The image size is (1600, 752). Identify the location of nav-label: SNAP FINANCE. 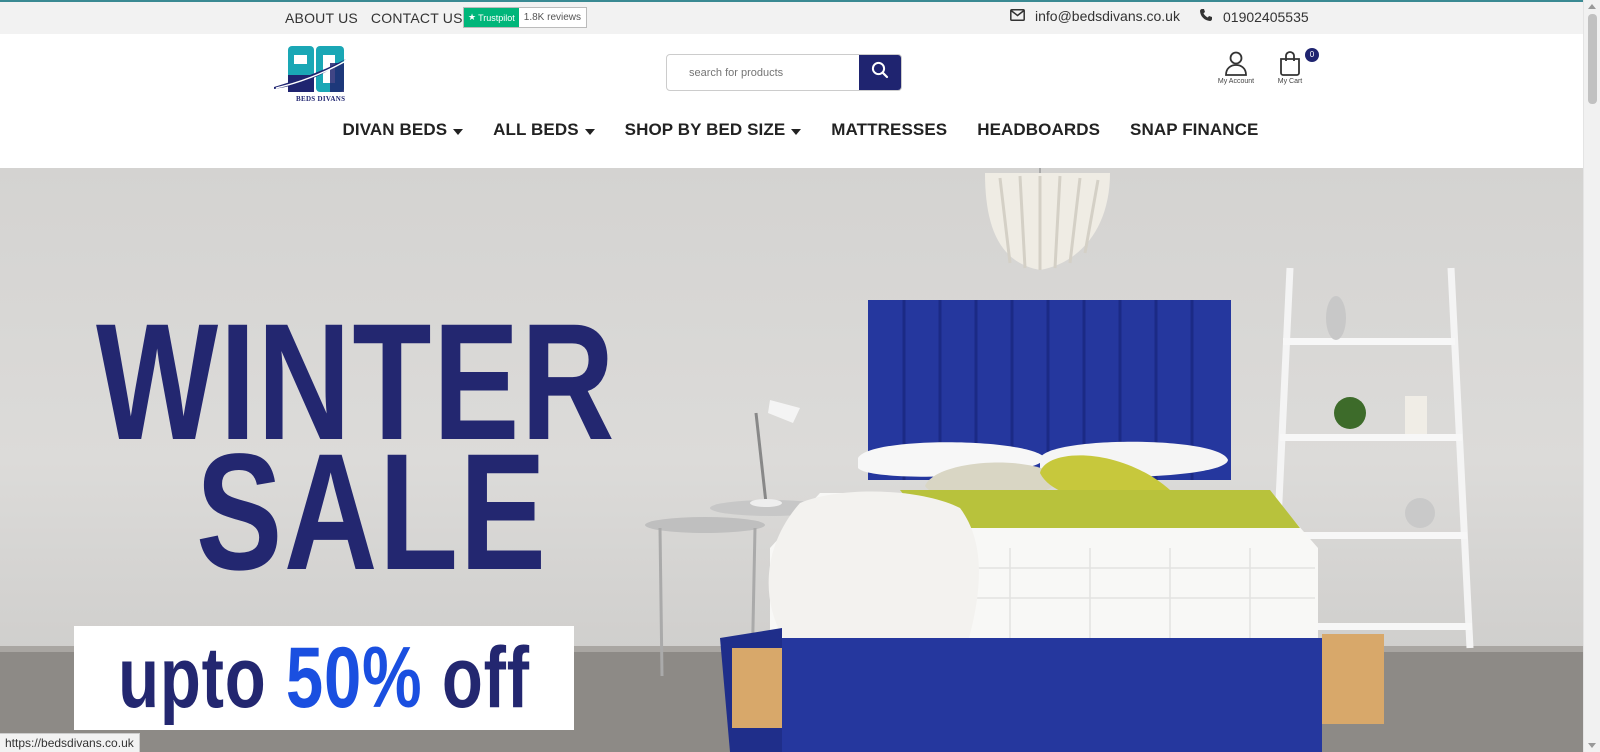
(1194, 129).